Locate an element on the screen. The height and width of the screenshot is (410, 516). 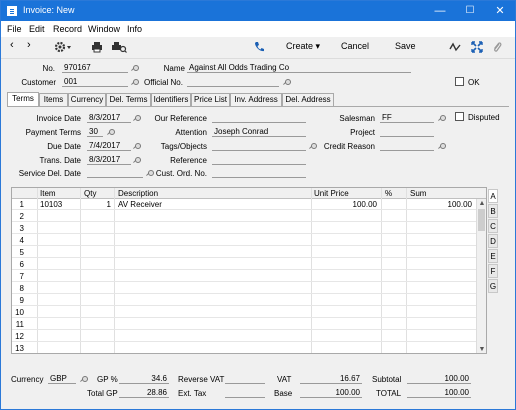
phone-icon is located at coordinates (259, 48).